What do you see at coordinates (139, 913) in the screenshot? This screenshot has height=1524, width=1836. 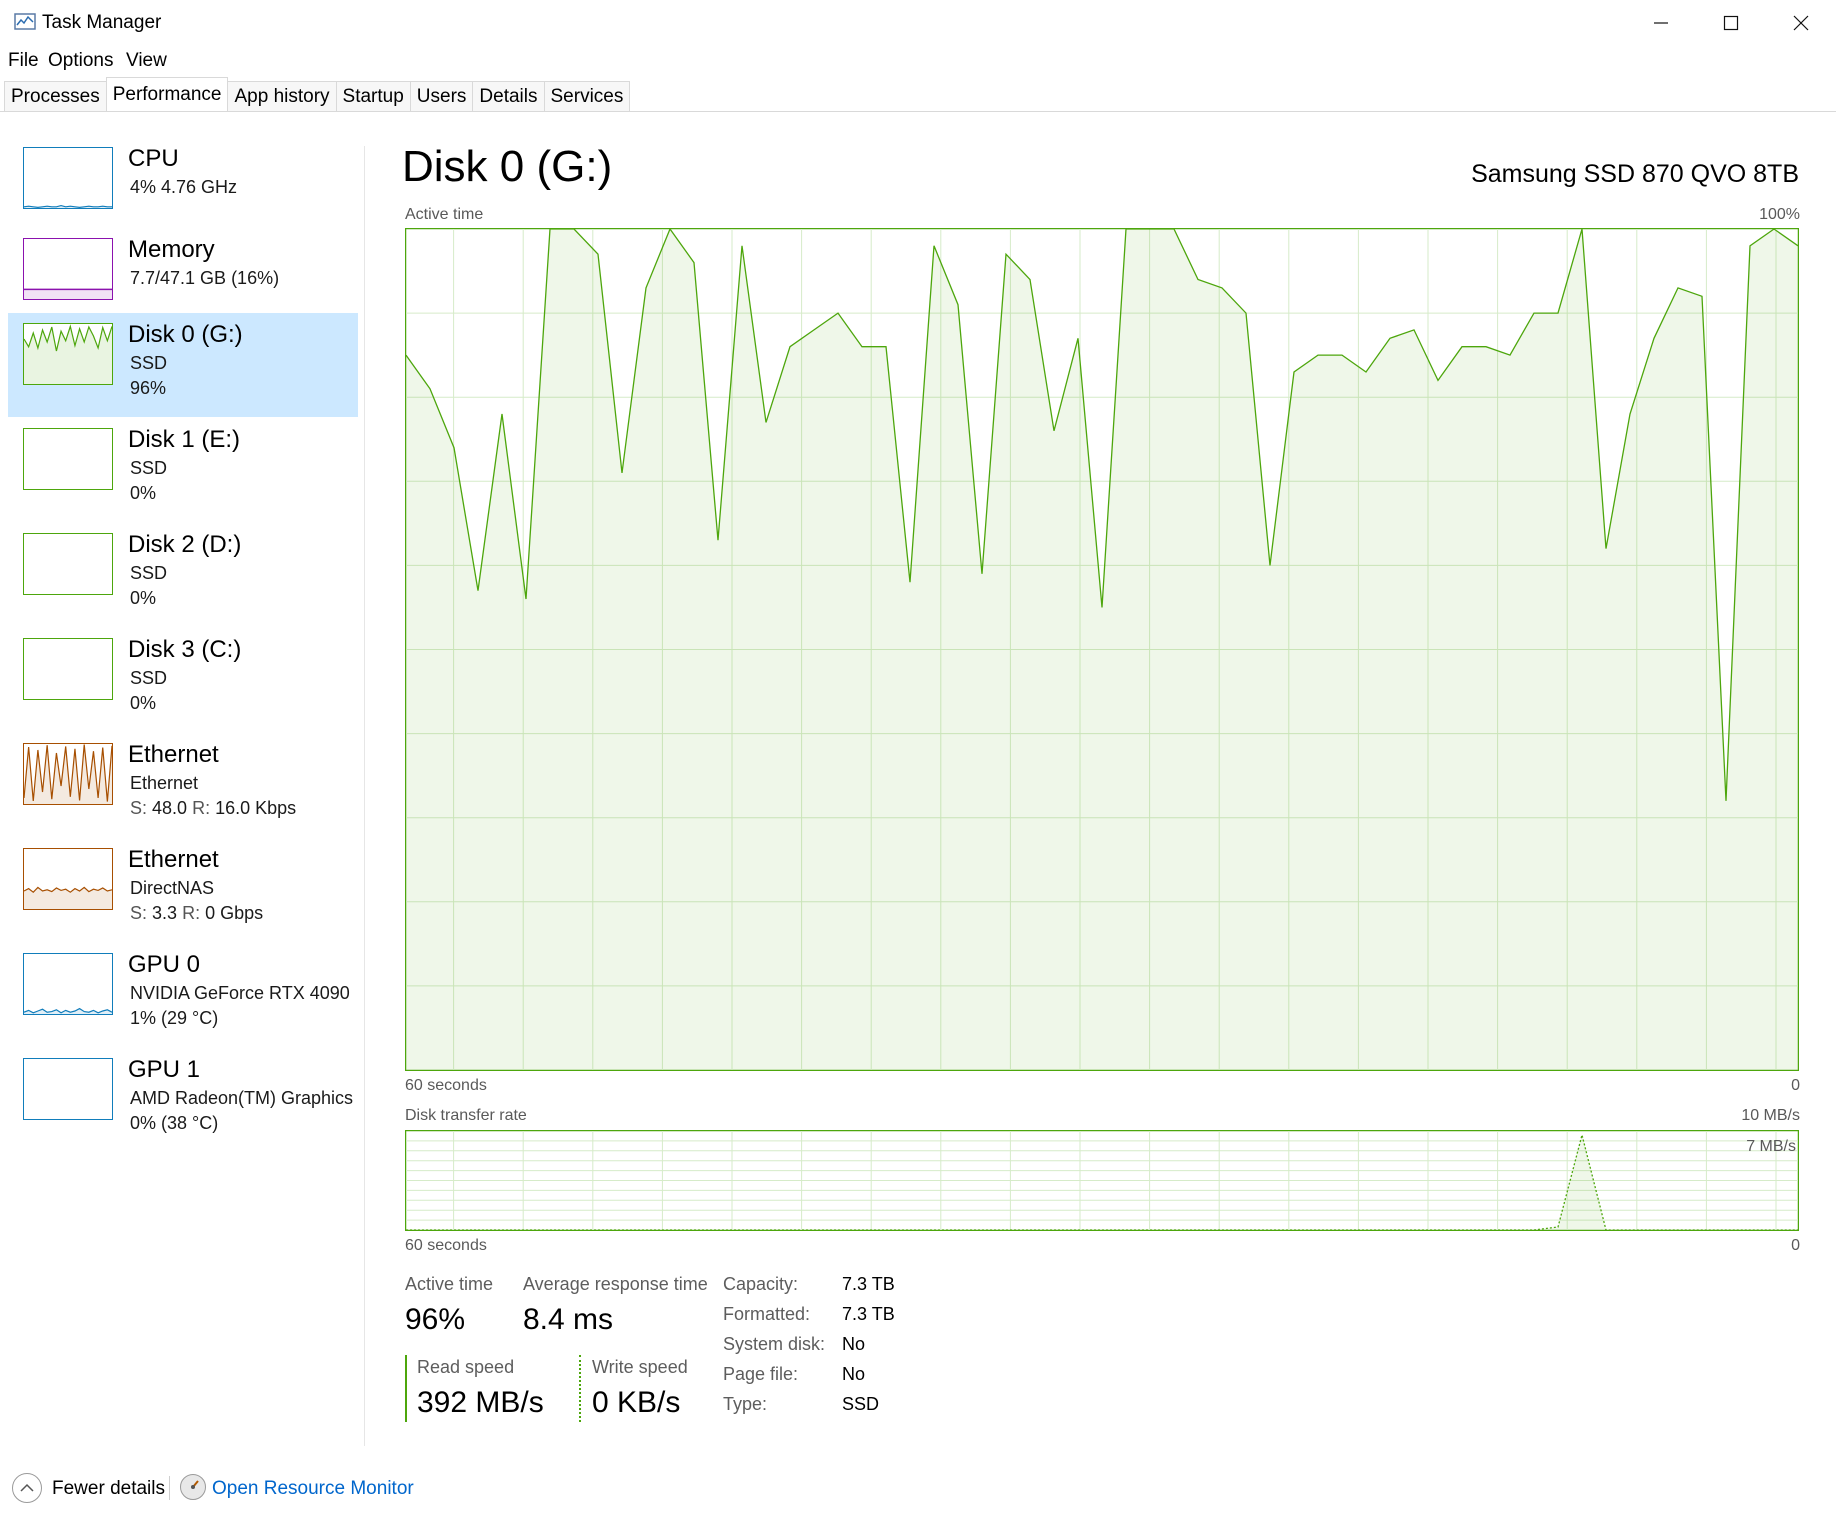 I see `send-label: S:` at bounding box center [139, 913].